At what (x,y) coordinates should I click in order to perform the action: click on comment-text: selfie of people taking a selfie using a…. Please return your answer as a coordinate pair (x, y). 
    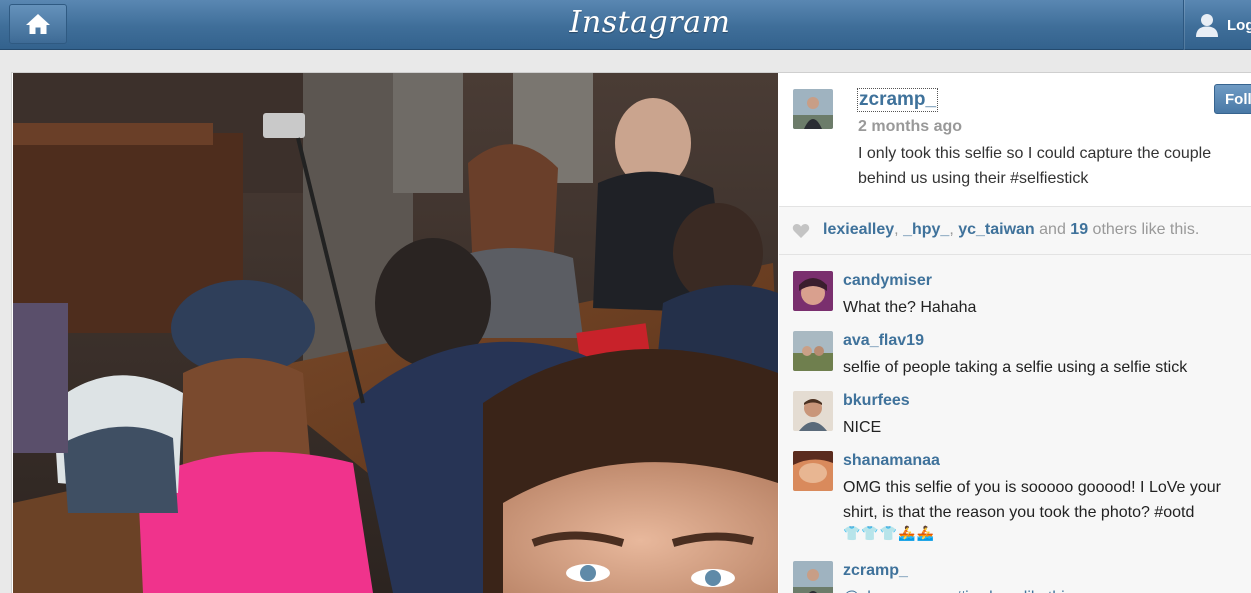
    Looking at the image, I should click on (1015, 367).